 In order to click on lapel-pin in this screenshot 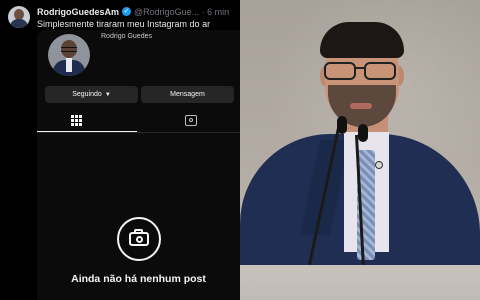, I will do `click(379, 165)`.